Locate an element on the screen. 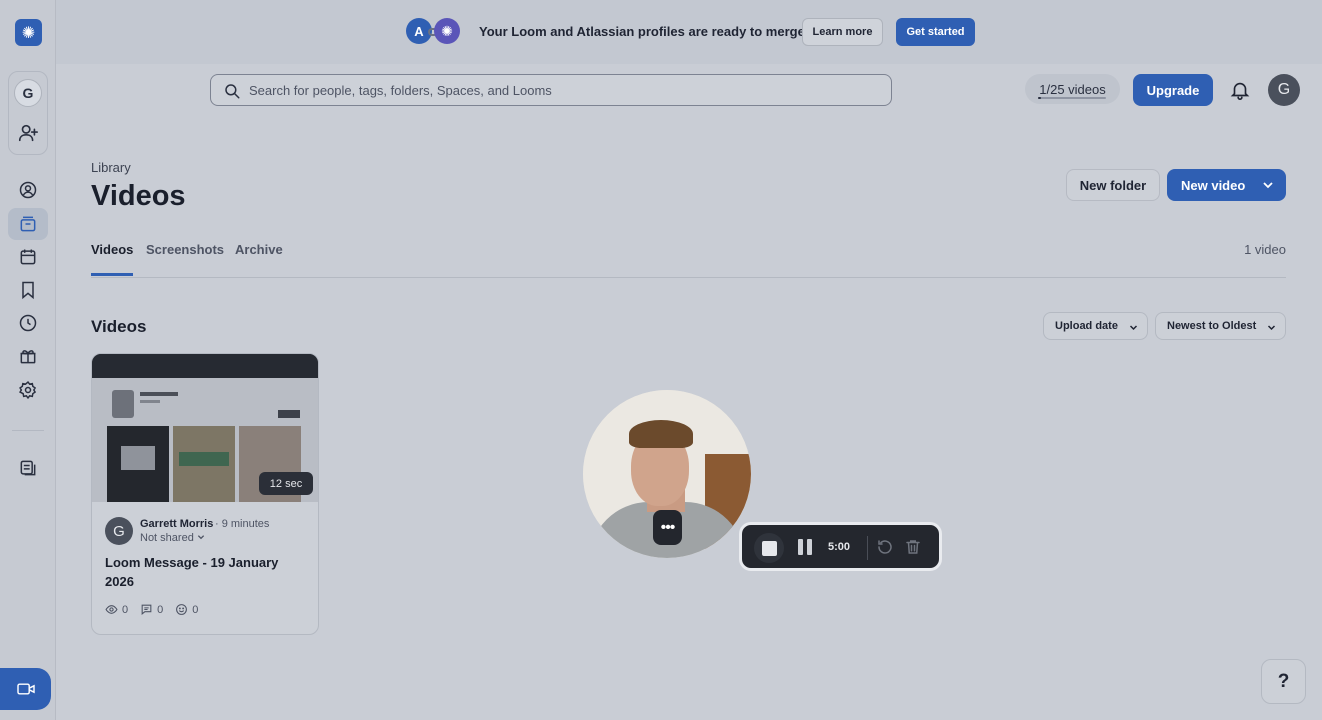 The height and width of the screenshot is (720, 1322). stop-icon is located at coordinates (769, 548).